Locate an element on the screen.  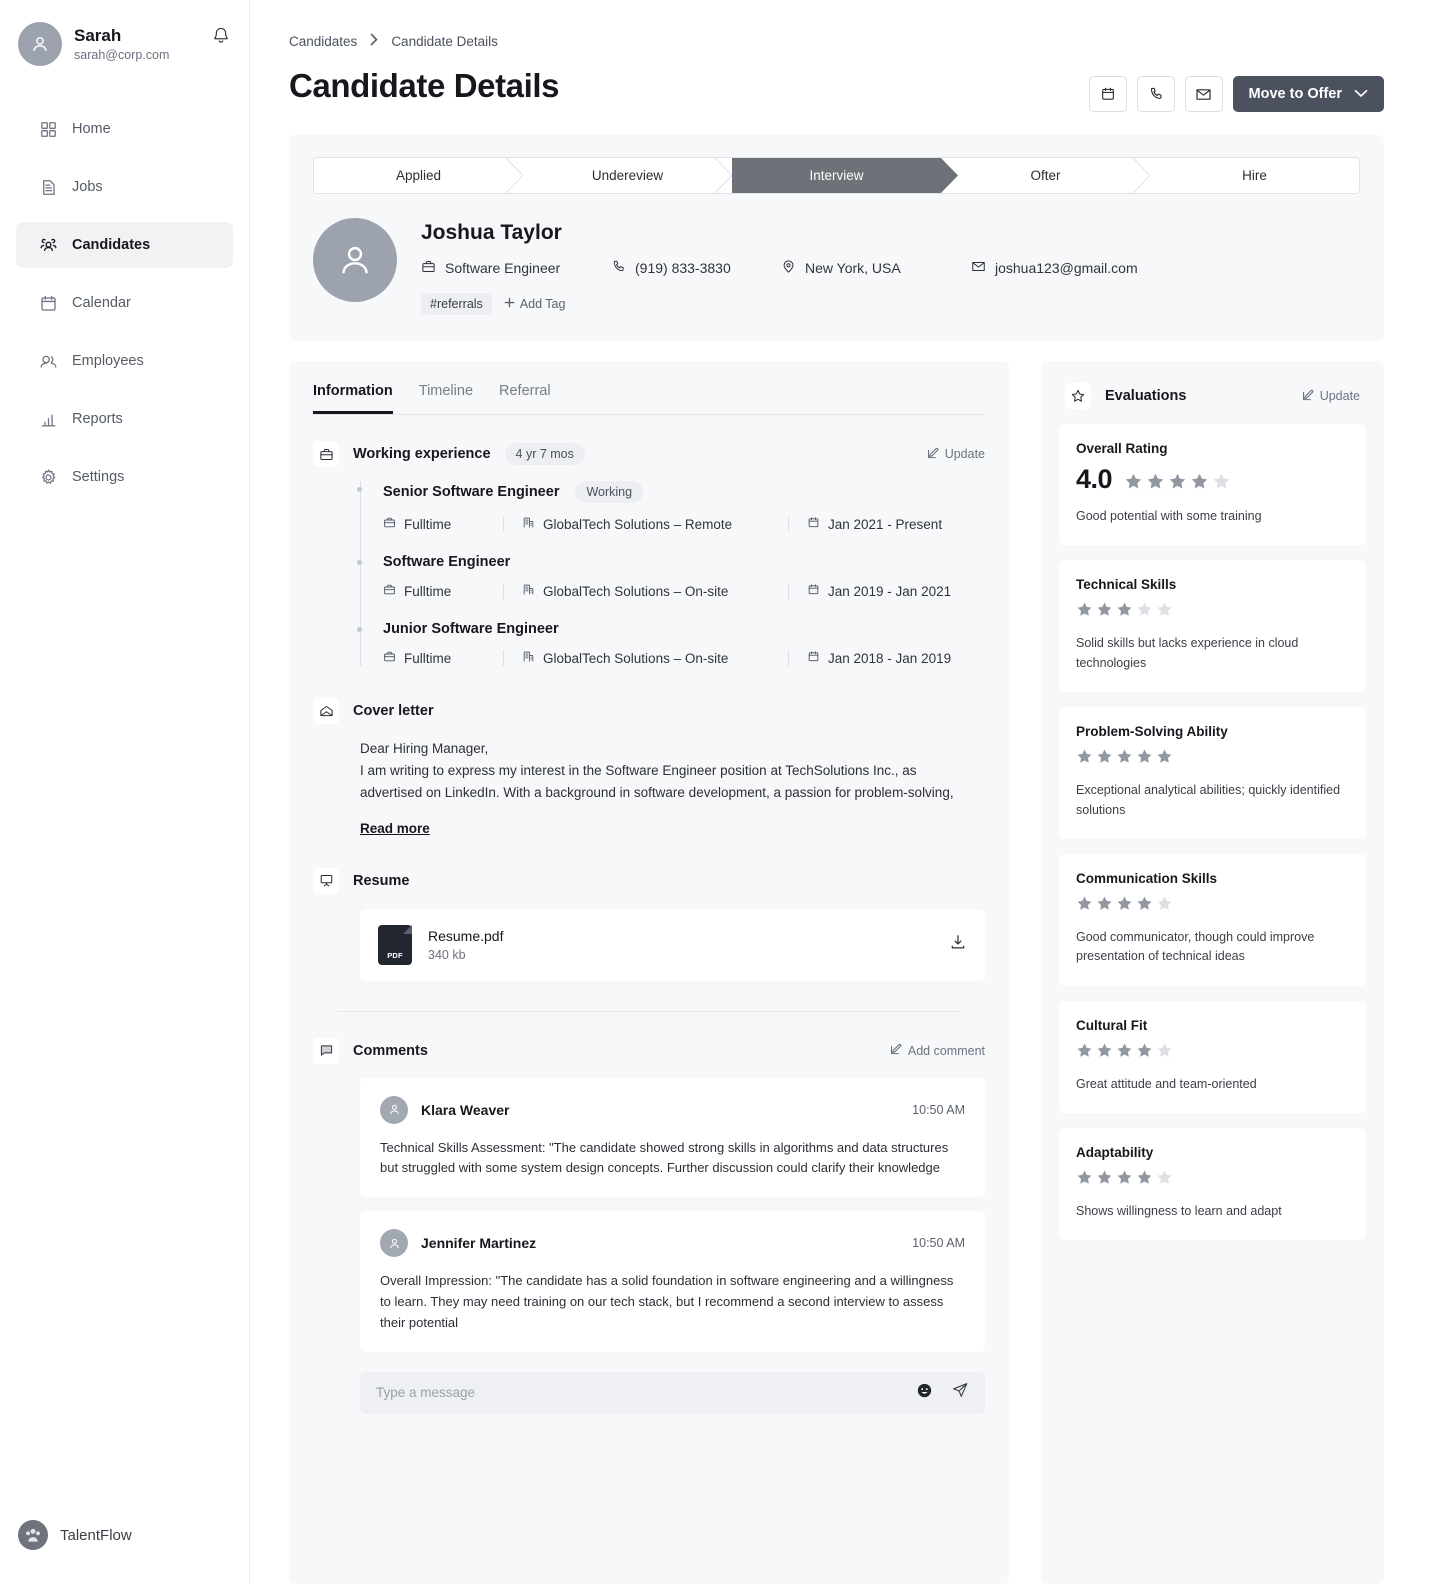
sidebar-user-block: Sarah sarah@corp.com is located at coordinates (124, 33).